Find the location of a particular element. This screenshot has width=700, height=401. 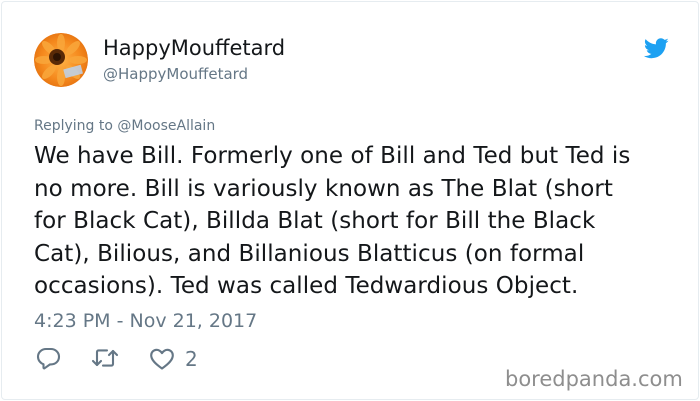

watermark: boredpanda.com is located at coordinates (594, 379).